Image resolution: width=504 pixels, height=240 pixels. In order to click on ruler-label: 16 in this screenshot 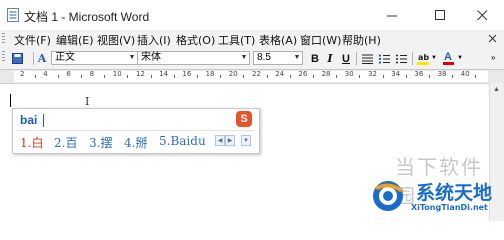, I will do `click(187, 74)`.